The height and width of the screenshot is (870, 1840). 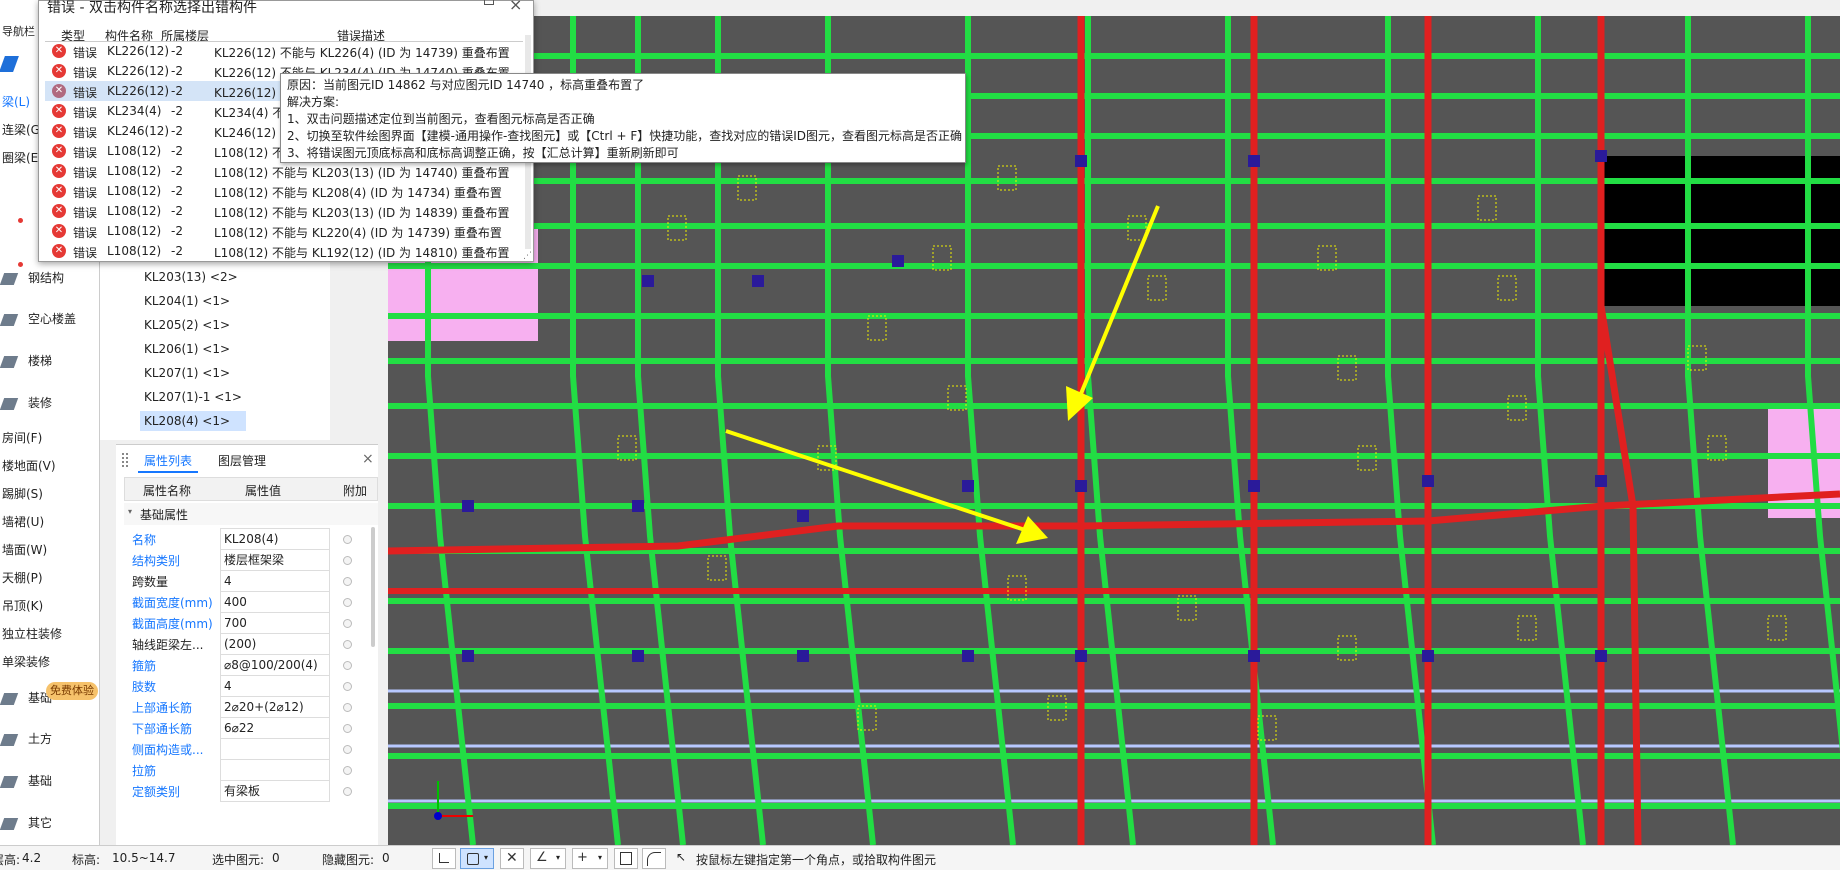 What do you see at coordinates (275, 644) in the screenshot?
I see `prop-value-input: (200)` at bounding box center [275, 644].